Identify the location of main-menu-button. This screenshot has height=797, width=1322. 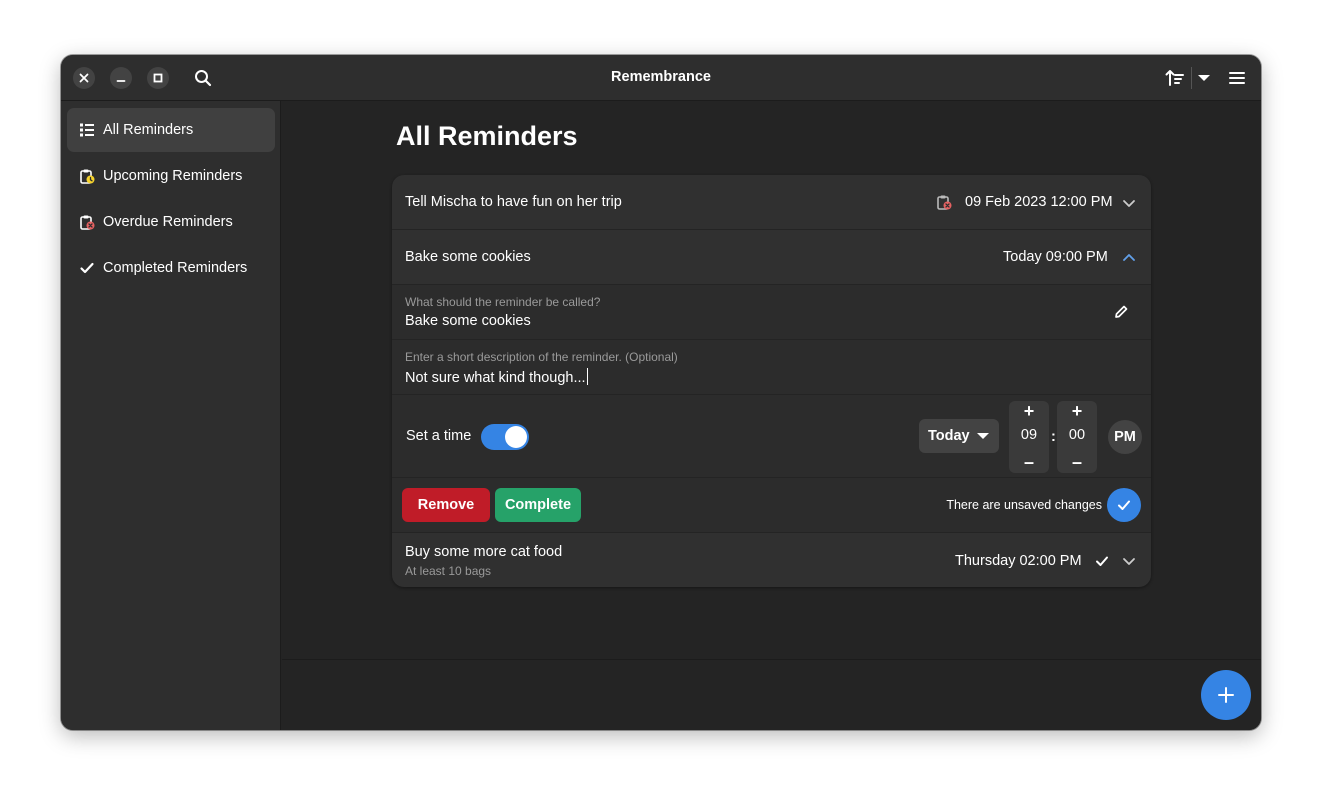
(1237, 78).